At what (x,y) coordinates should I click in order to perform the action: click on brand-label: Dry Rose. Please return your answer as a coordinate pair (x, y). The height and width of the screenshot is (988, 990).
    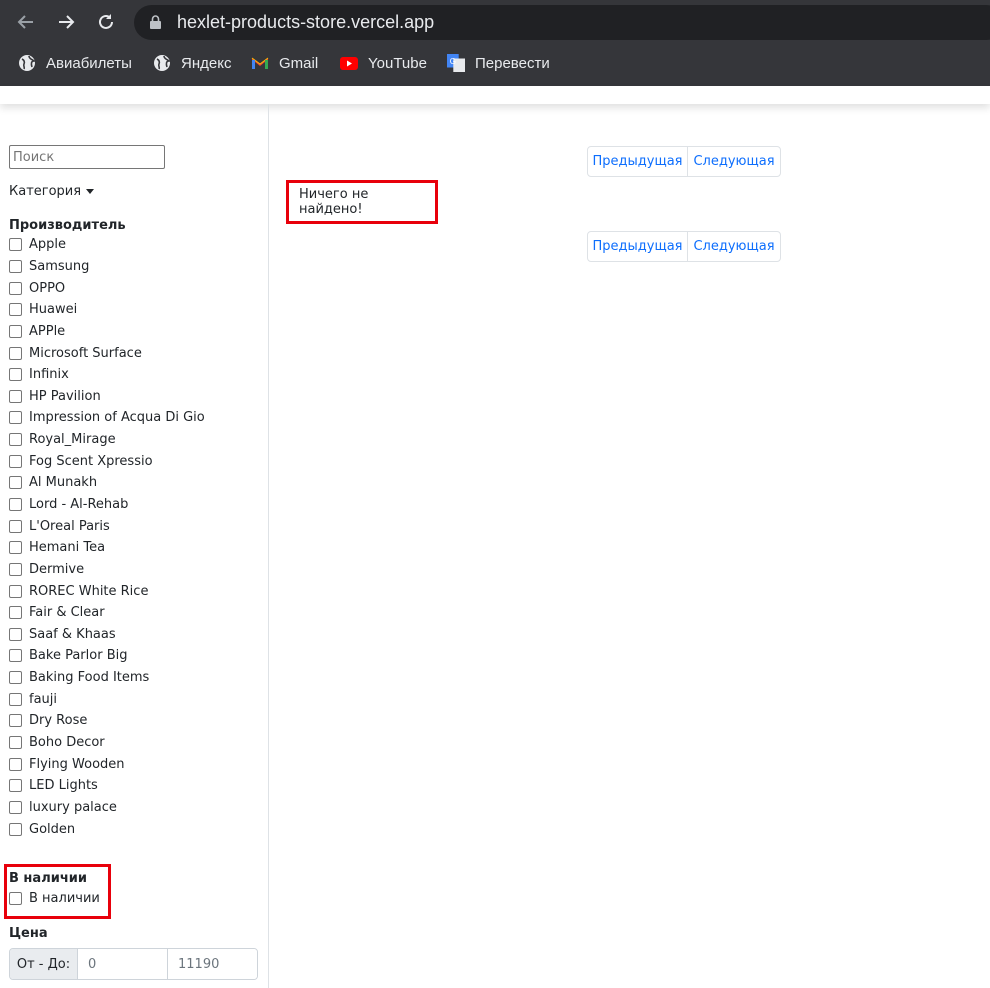
    Looking at the image, I should click on (58, 721).